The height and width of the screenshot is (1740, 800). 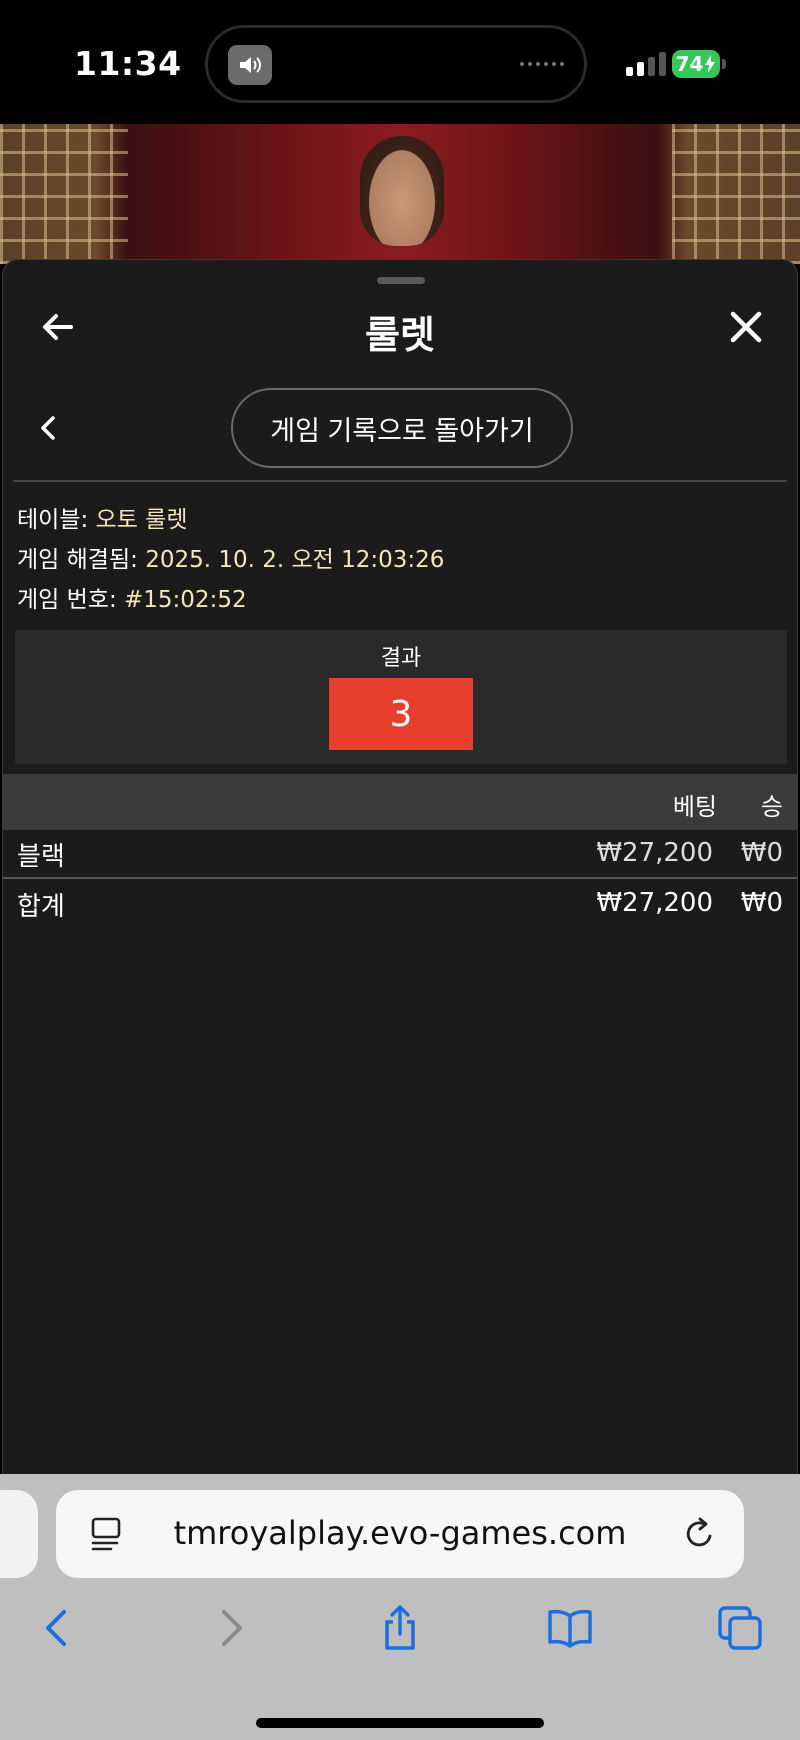 What do you see at coordinates (230, 520) in the screenshot?
I see `info-table: 테이블: 오토 룰렛` at bounding box center [230, 520].